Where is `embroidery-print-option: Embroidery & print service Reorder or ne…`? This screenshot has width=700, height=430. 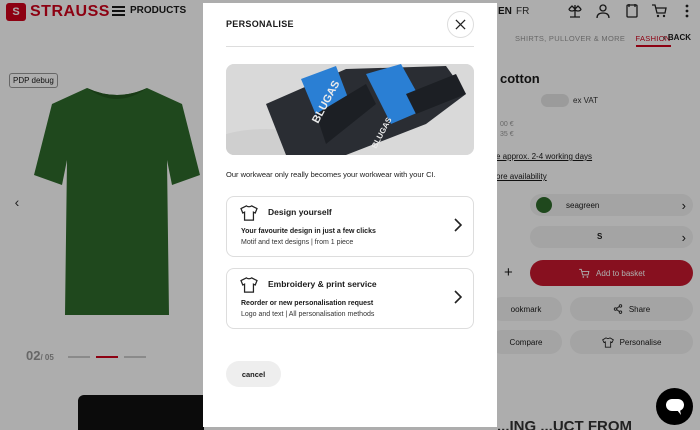 embroidery-print-option: Embroidery & print service Reorder or ne… is located at coordinates (350, 298).